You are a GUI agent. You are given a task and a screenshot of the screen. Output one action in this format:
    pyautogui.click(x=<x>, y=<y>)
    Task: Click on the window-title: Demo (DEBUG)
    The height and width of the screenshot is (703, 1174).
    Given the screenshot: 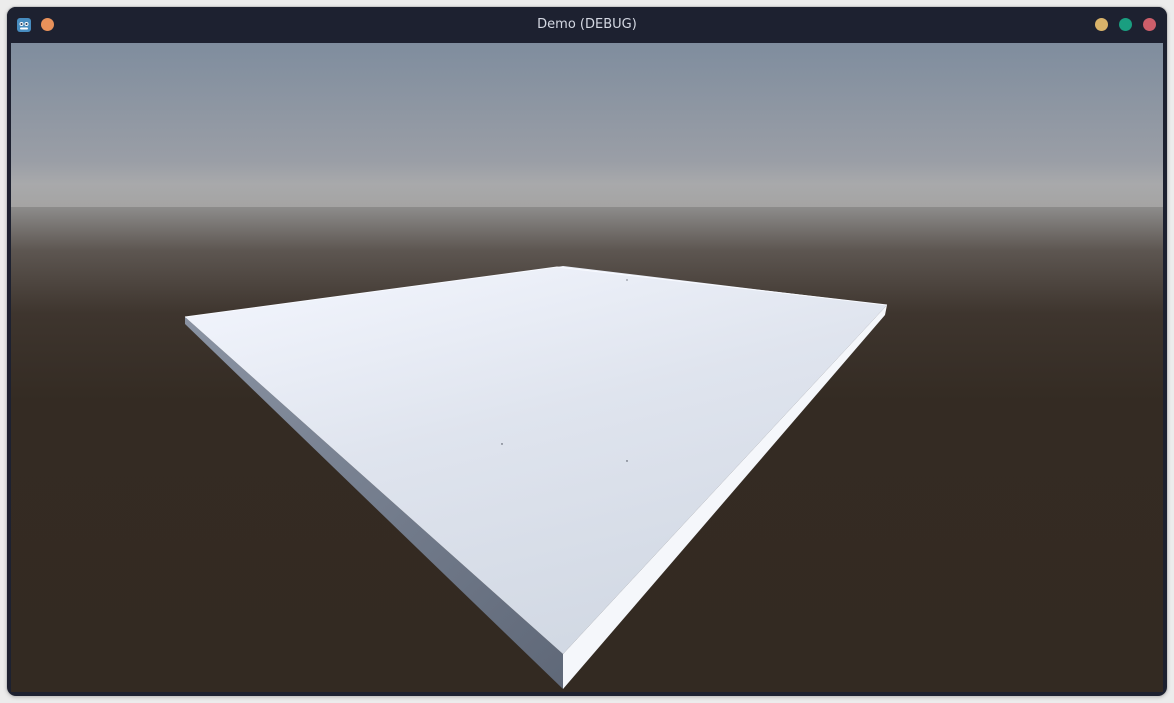 What is the action you would take?
    pyautogui.click(x=587, y=24)
    